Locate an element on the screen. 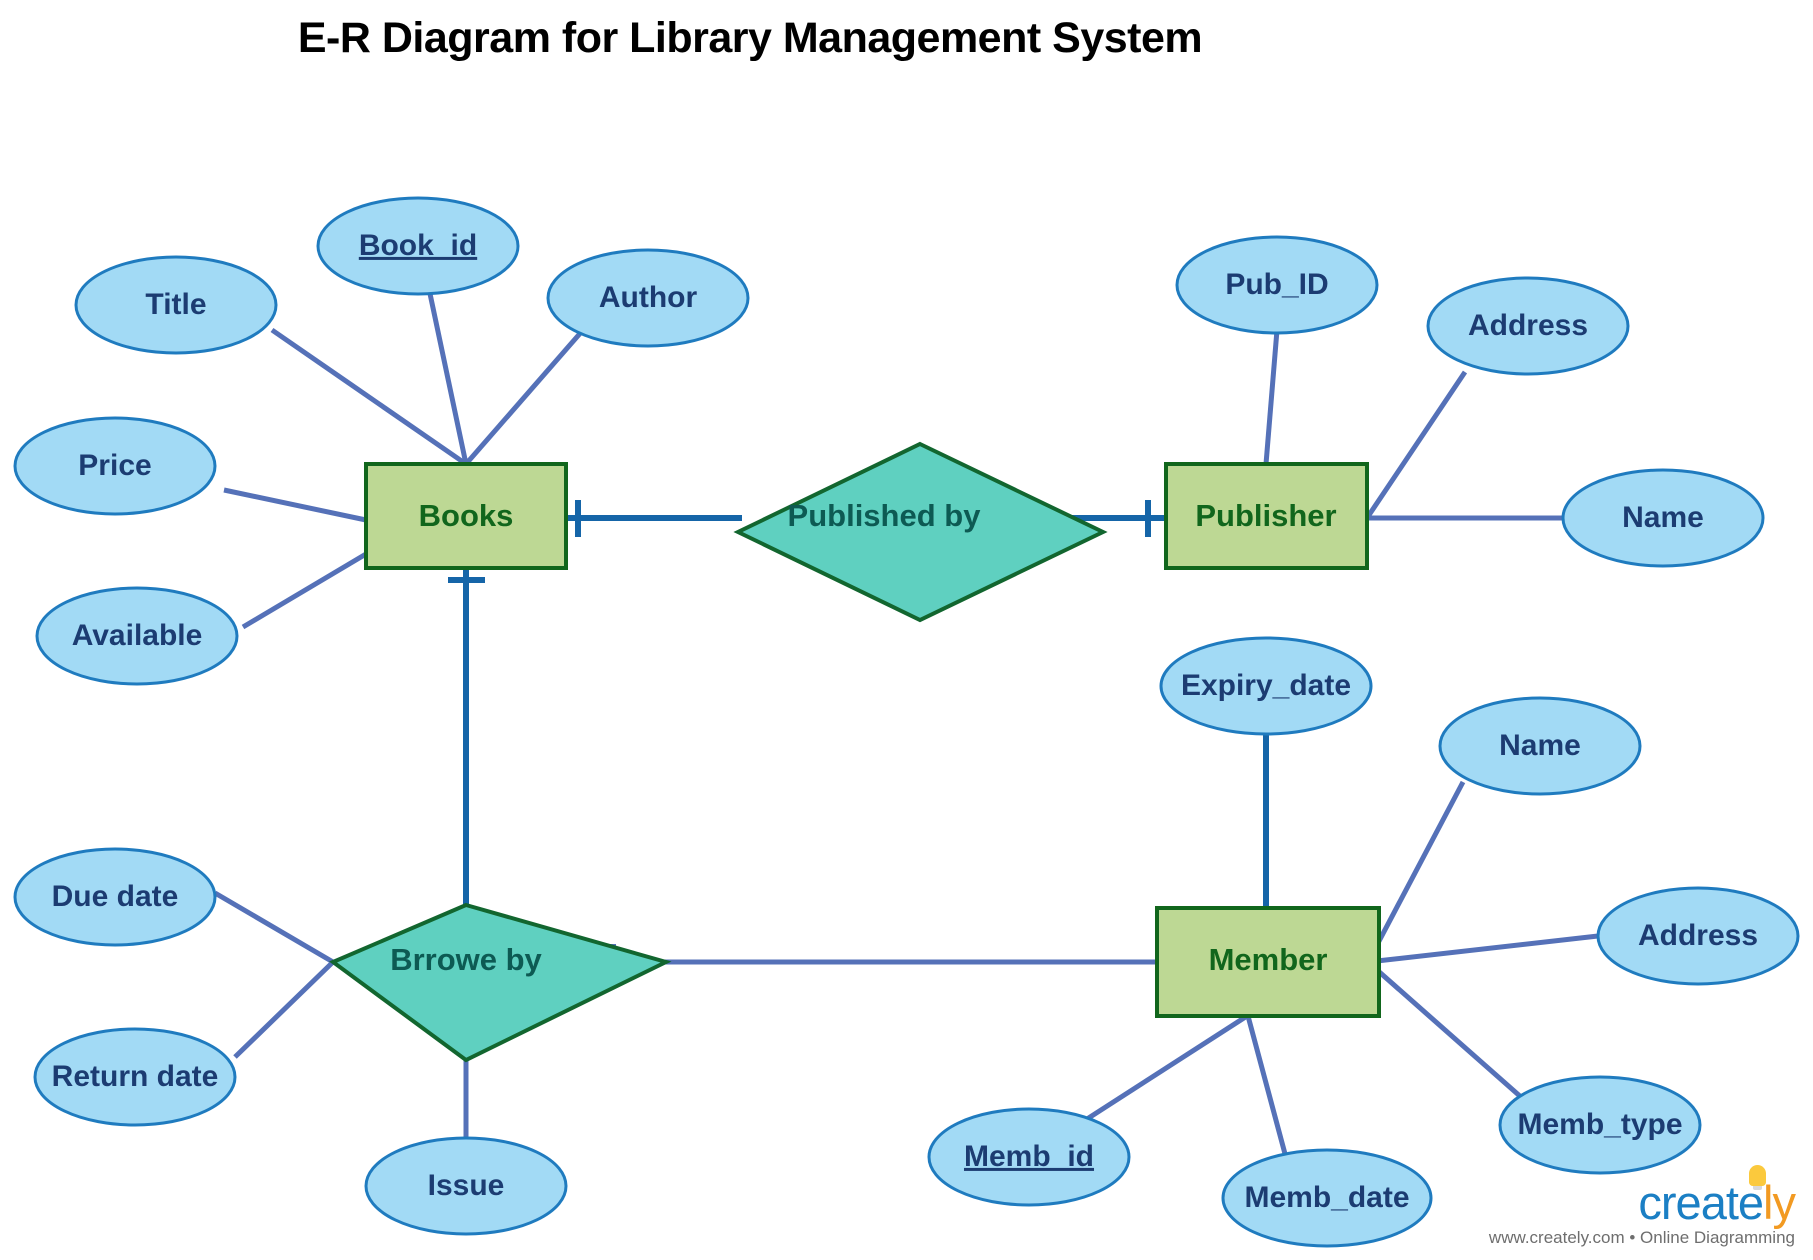 Image resolution: width=1813 pixels, height=1260 pixels. attribute-issue-label: Issue is located at coordinates (466, 1185).